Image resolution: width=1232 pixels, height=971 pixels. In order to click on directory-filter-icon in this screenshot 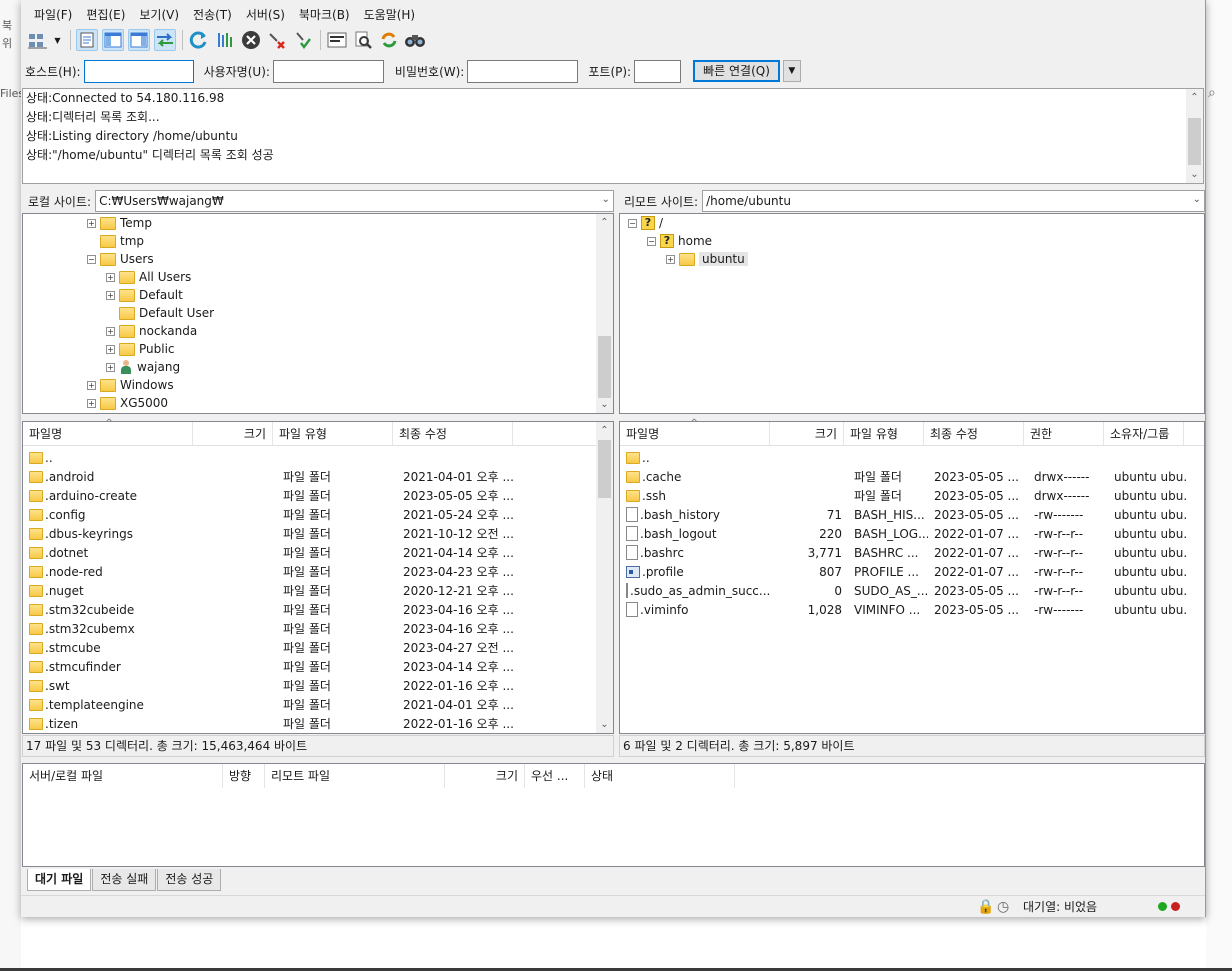, I will do `click(337, 40)`.